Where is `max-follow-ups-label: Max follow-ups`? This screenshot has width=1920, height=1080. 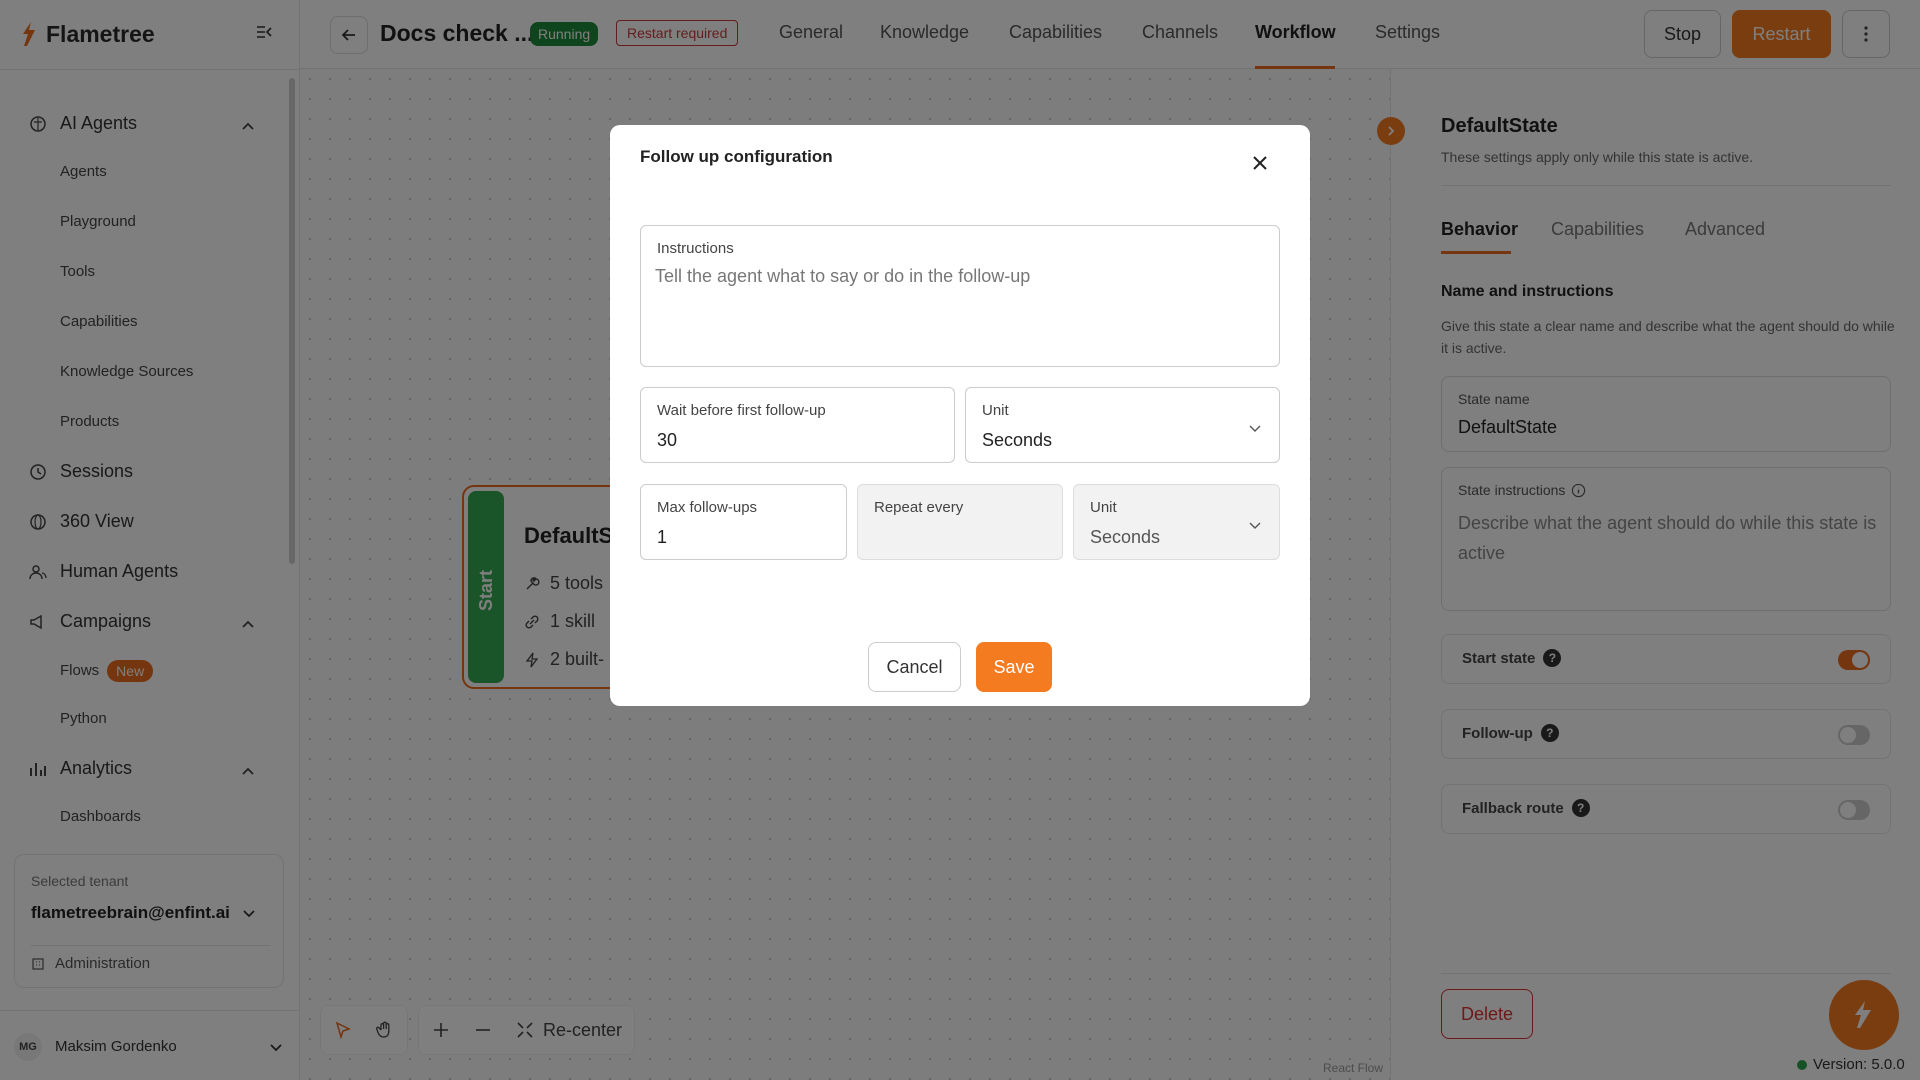
max-follow-ups-label: Max follow-ups is located at coordinates (707, 507).